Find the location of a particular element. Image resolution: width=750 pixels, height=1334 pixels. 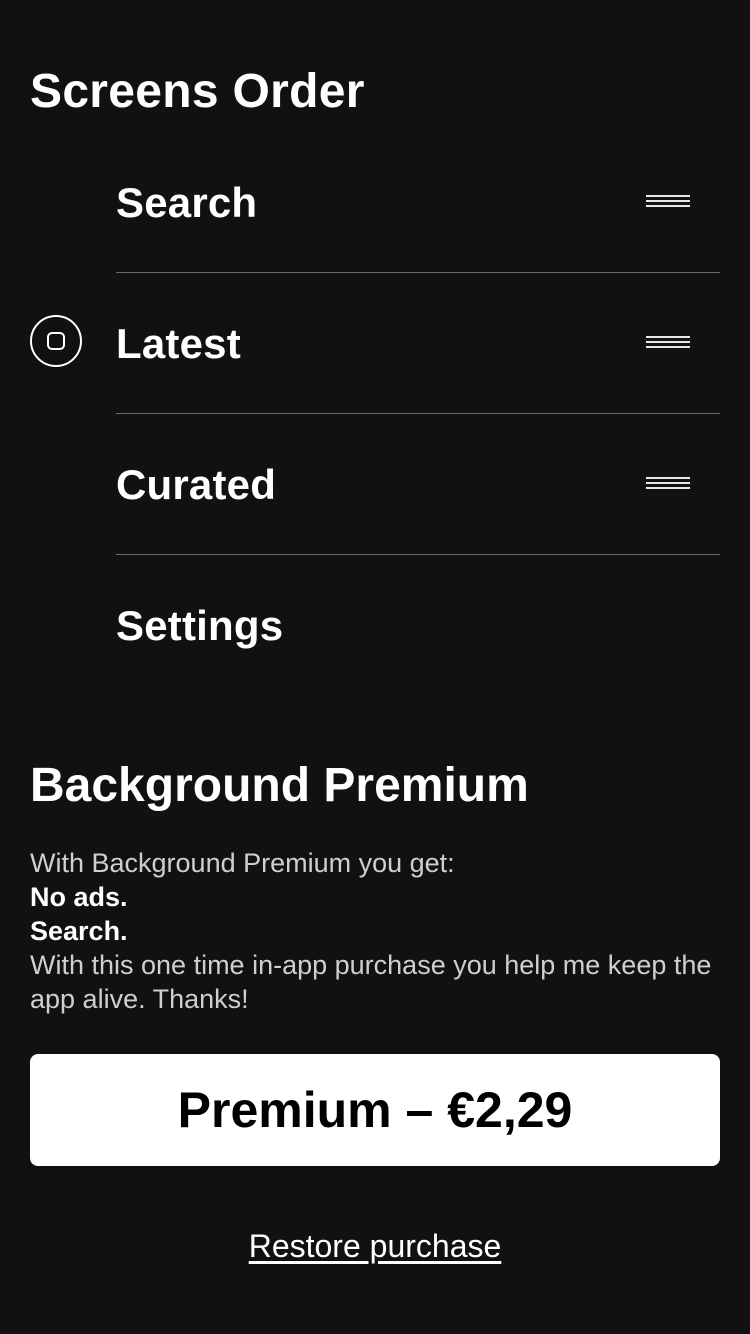

screen-row-label: Curated is located at coordinates (196, 484).